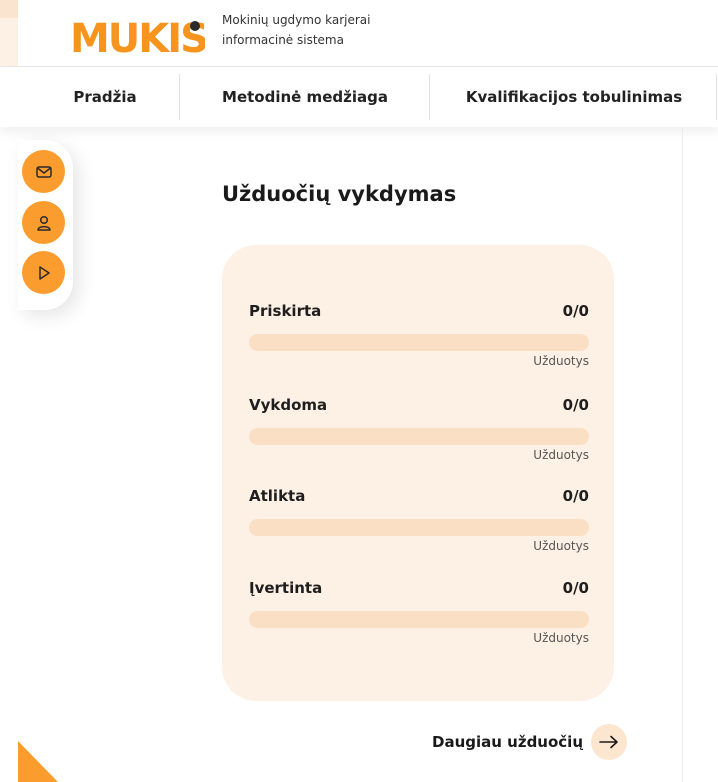 The image size is (718, 782). What do you see at coordinates (286, 588) in the screenshot?
I see `task-label: Įvertinta` at bounding box center [286, 588].